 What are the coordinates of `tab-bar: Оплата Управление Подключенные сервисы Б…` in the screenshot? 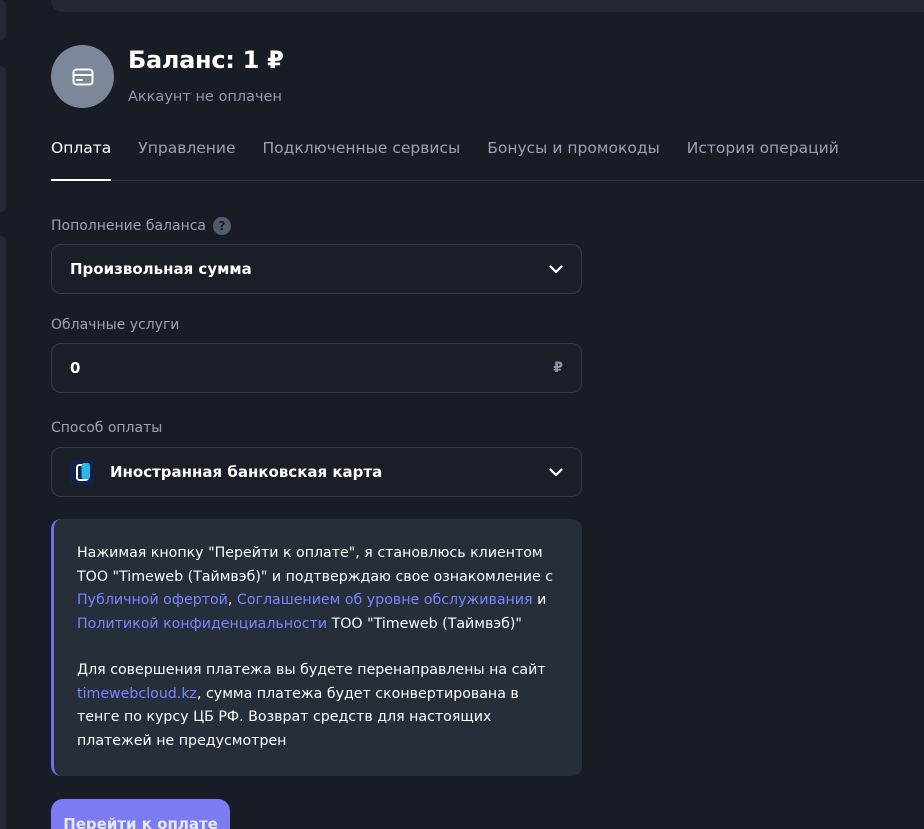 It's located at (487, 158).